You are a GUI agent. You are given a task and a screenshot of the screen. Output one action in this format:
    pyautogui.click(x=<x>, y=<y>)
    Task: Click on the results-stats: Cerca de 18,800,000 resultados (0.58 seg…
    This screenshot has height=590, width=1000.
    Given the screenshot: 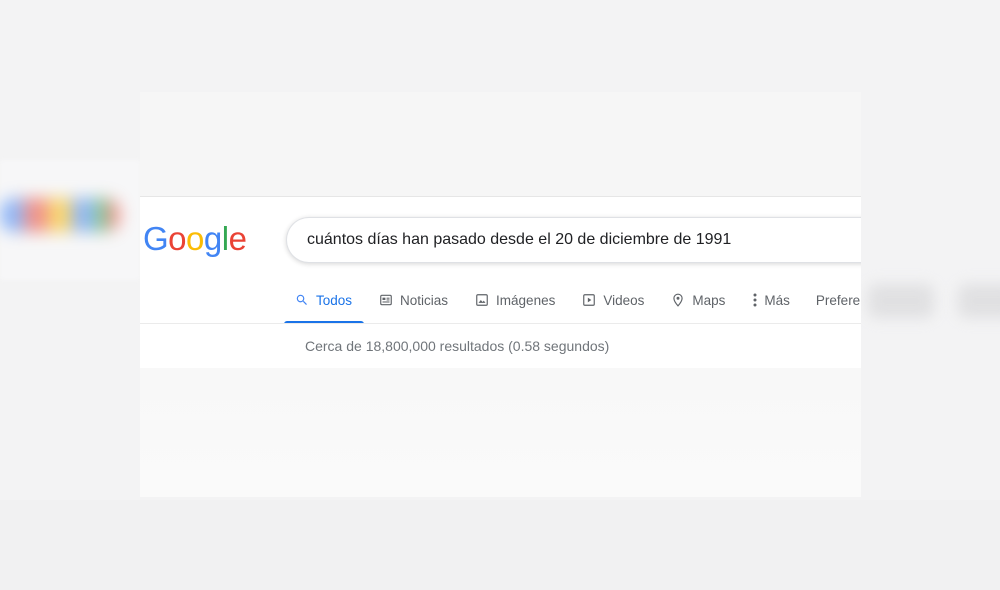 What is the action you would take?
    pyautogui.click(x=457, y=346)
    